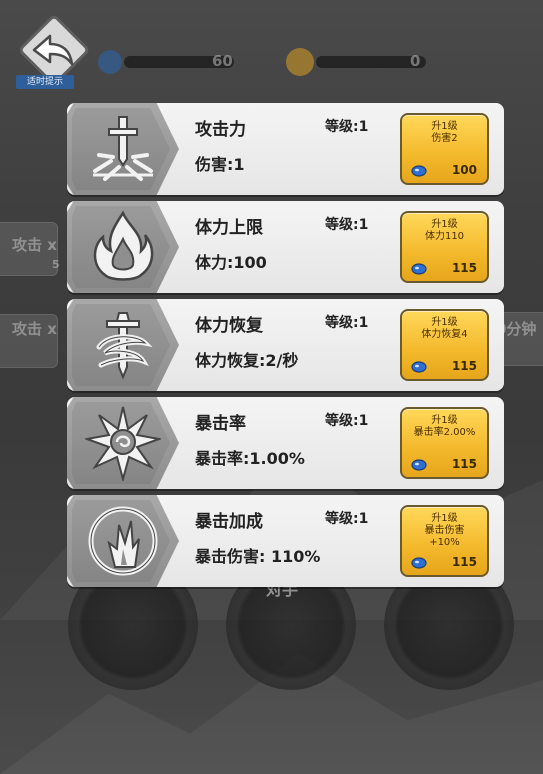 This screenshot has width=543, height=774. What do you see at coordinates (56, 264) in the screenshot?
I see `bg-left-value-1: 5` at bounding box center [56, 264].